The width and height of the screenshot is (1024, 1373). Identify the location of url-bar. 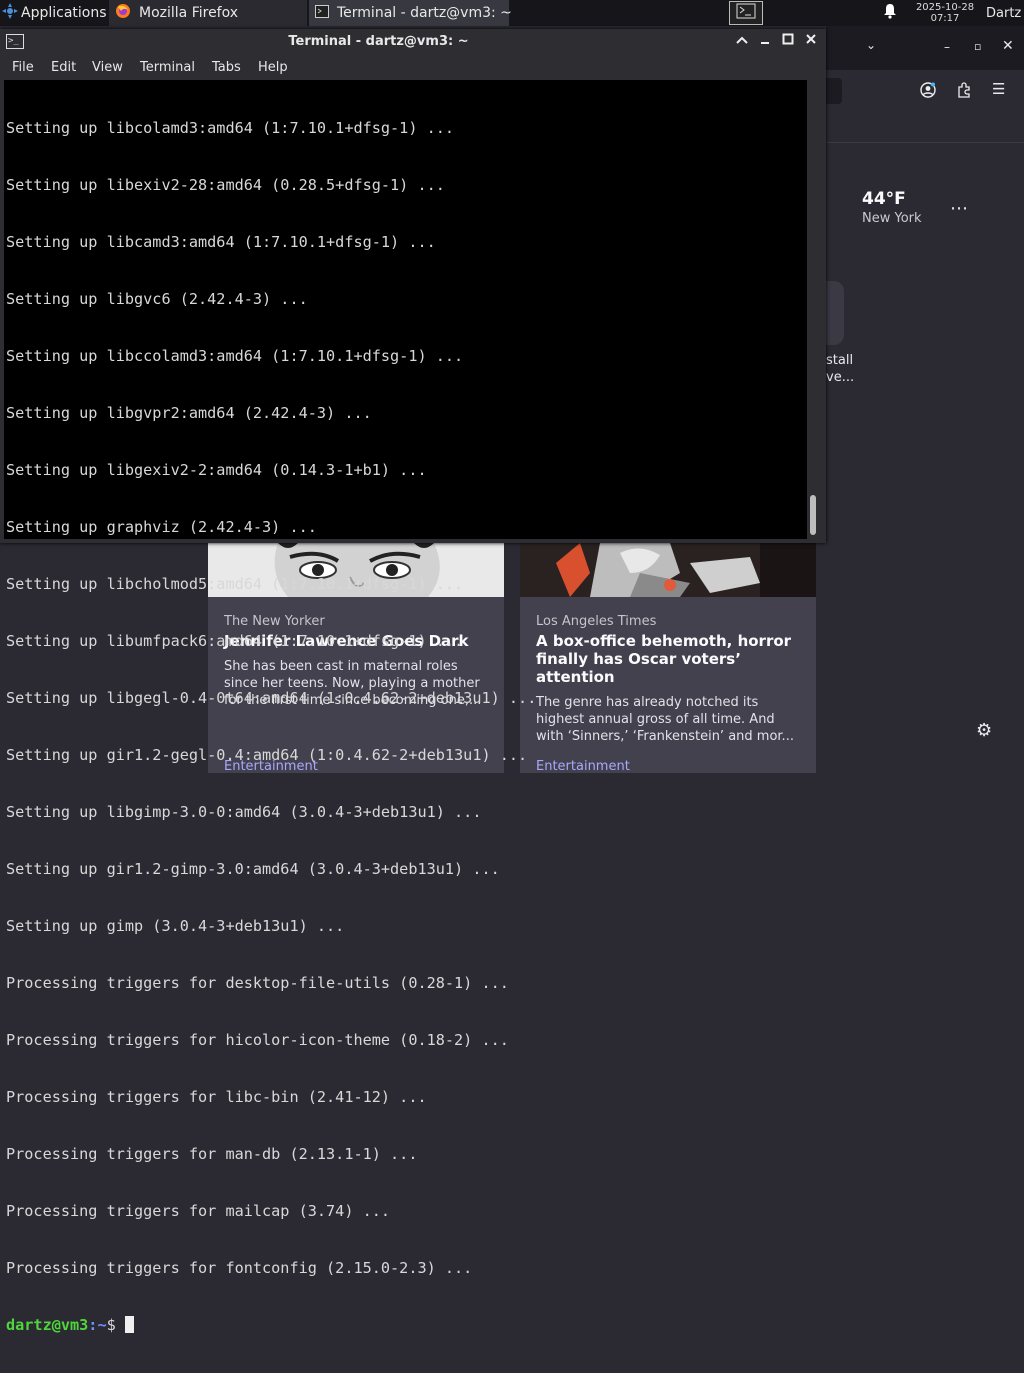
(834, 91).